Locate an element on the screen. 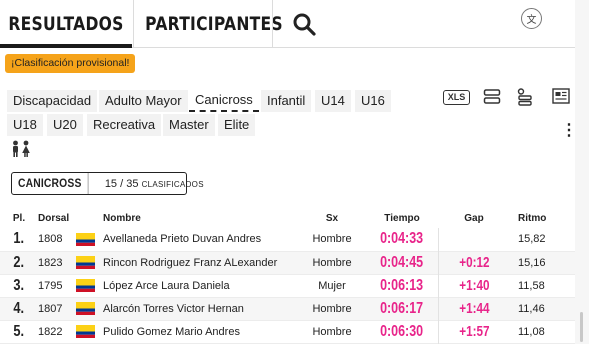  category-adulto-mayor: Adulto Mayor is located at coordinates (143, 101).